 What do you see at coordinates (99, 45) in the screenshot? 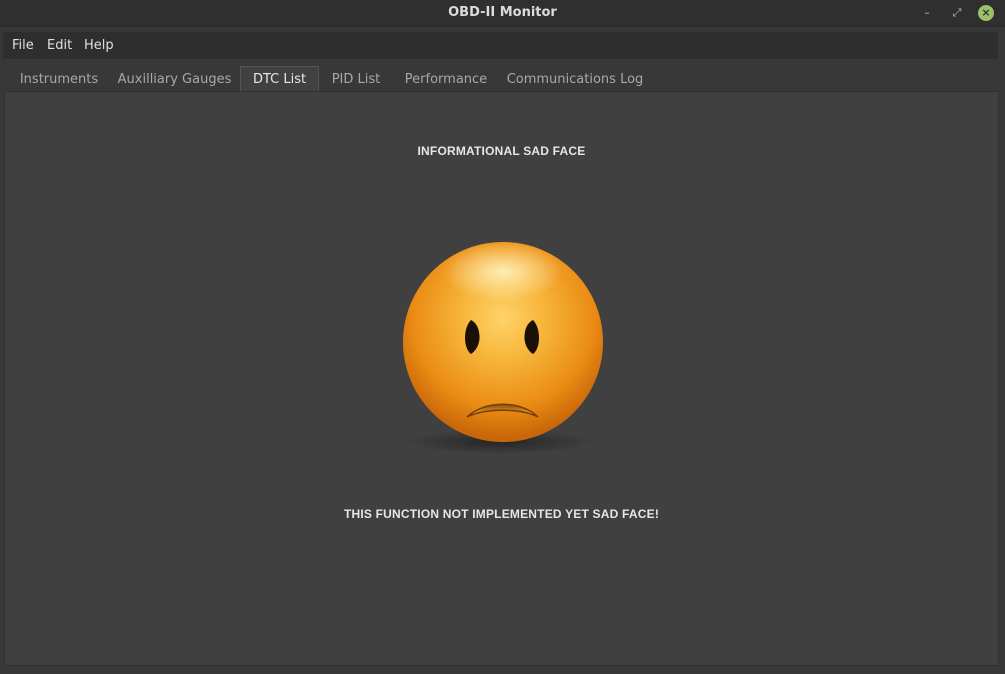
I see `menu-help: Help` at bounding box center [99, 45].